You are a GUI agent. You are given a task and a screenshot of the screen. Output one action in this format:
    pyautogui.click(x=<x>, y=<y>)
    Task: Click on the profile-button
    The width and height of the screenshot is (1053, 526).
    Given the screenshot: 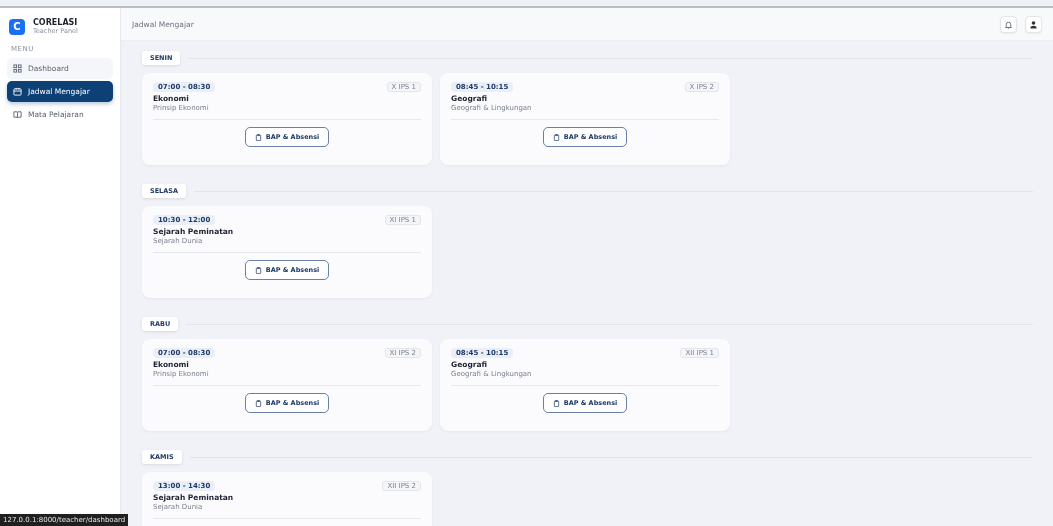 What is the action you would take?
    pyautogui.click(x=1033, y=24)
    